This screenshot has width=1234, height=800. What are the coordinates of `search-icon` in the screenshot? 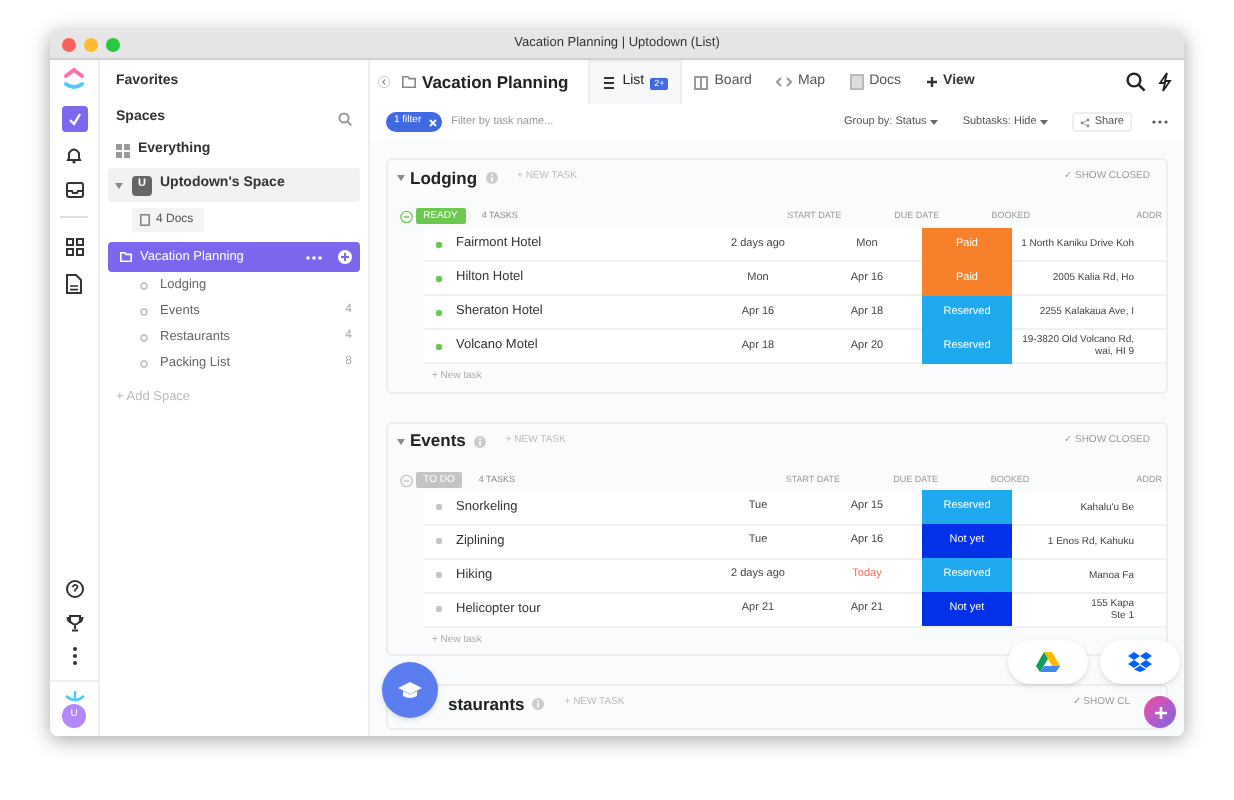 It's located at (1136, 82).